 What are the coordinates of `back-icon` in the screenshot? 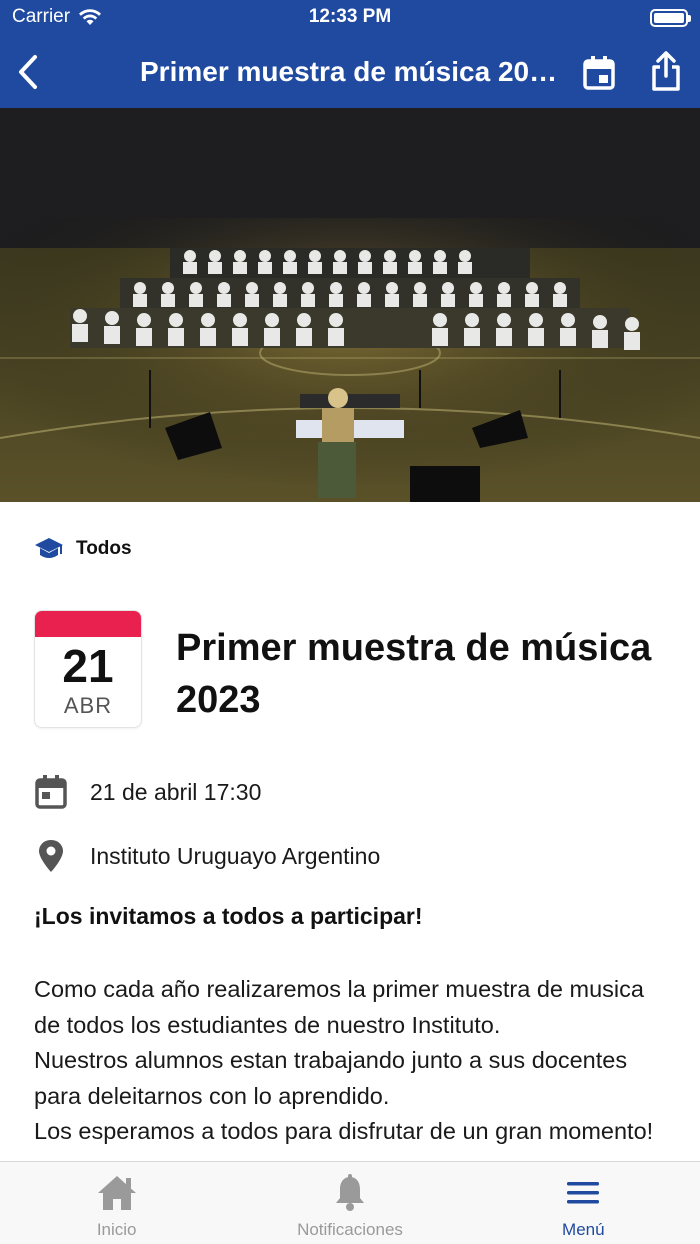 It's located at (28, 72).